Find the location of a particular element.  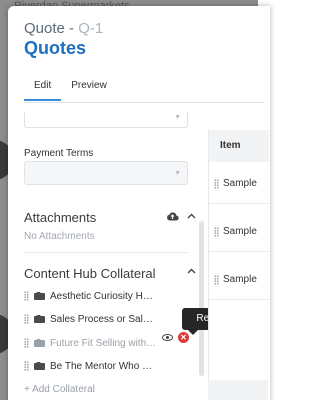

collateral-title: Content Hub Collateral is located at coordinates (90, 273).